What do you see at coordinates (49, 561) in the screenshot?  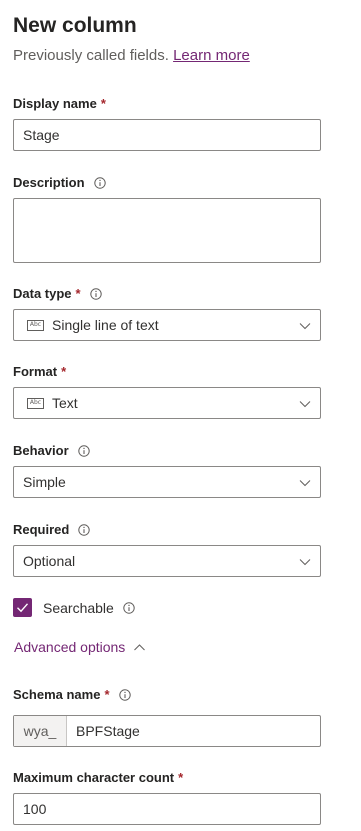 I see `required-value: Optional` at bounding box center [49, 561].